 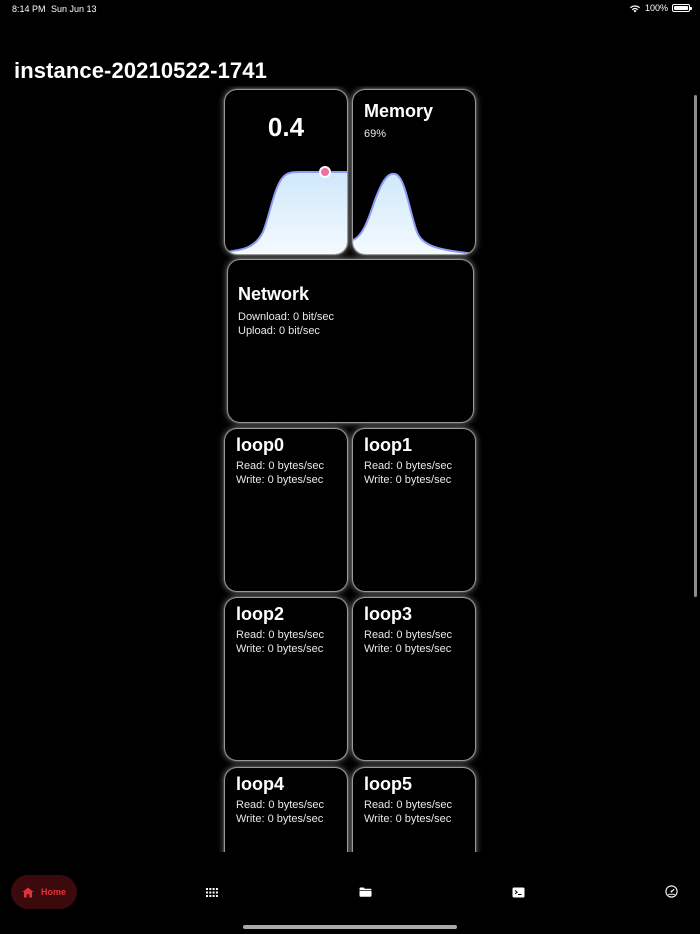 What do you see at coordinates (28, 892) in the screenshot?
I see `house-icon` at bounding box center [28, 892].